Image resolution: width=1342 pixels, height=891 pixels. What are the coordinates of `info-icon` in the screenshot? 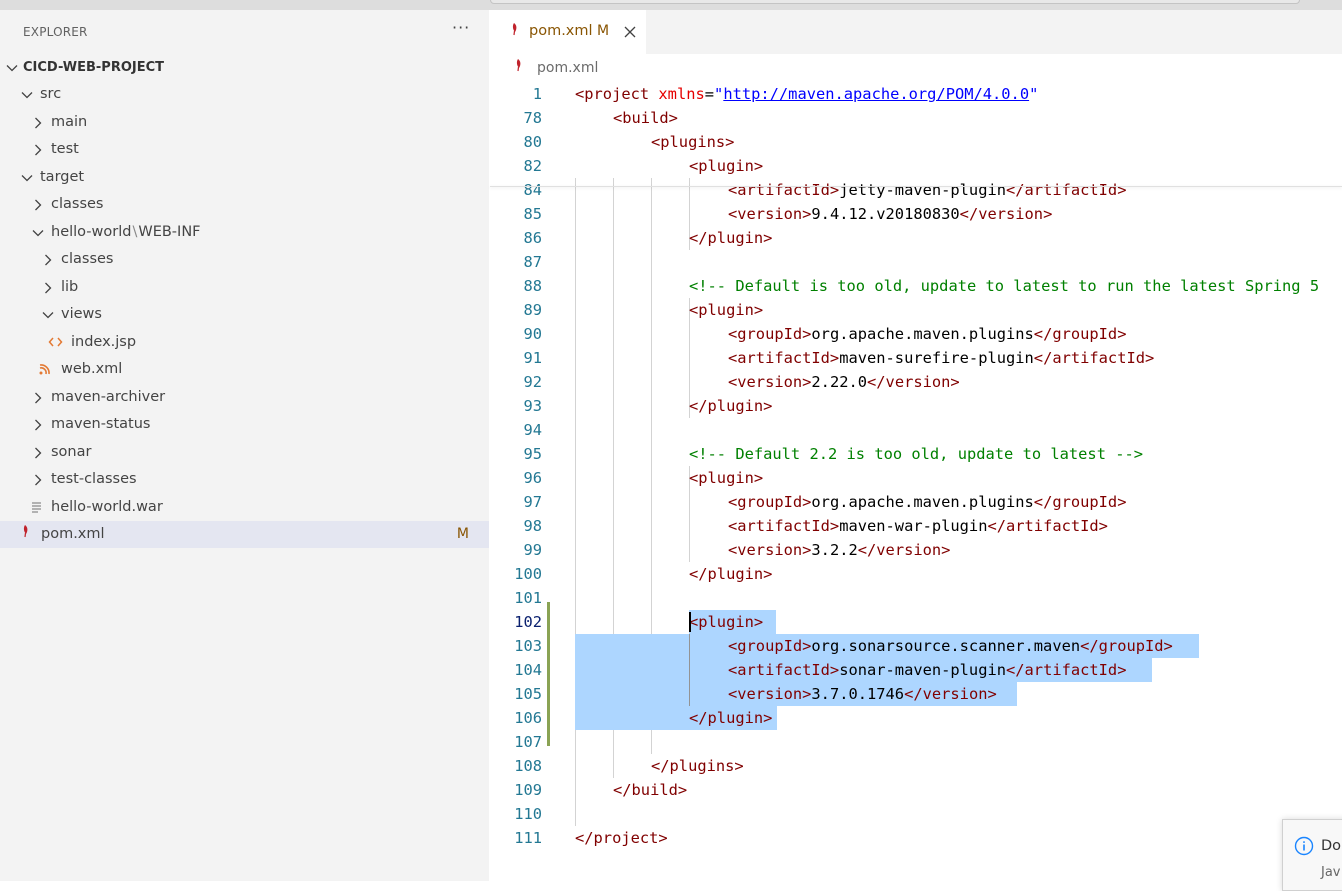 It's located at (1304, 848).